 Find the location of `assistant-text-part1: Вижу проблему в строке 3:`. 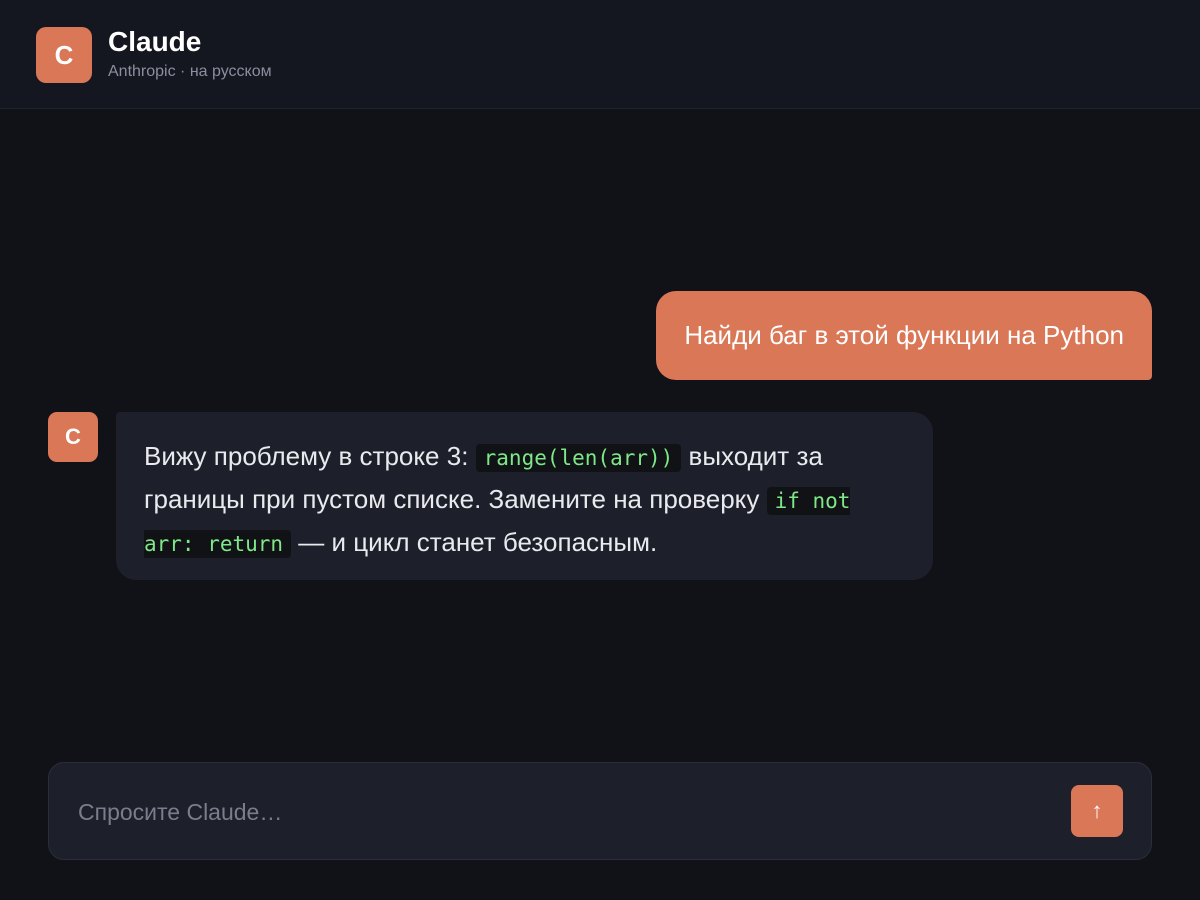

assistant-text-part1: Вижу проблему в строке 3: is located at coordinates (310, 456).